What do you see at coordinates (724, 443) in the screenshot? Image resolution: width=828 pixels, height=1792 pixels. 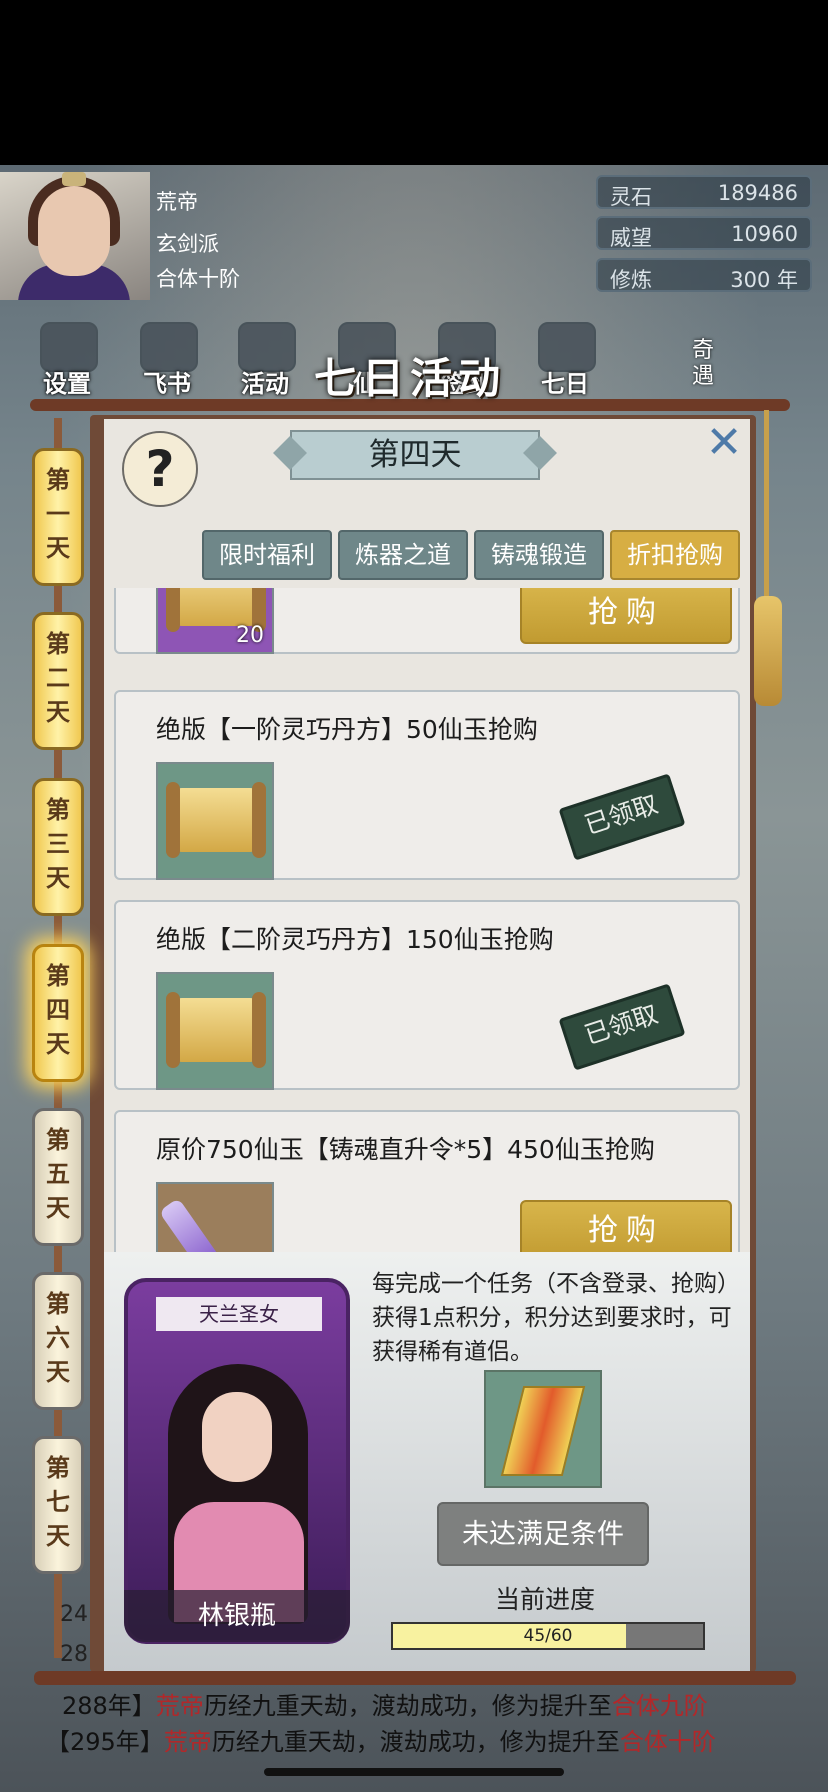 I see `close-icon: ✕` at bounding box center [724, 443].